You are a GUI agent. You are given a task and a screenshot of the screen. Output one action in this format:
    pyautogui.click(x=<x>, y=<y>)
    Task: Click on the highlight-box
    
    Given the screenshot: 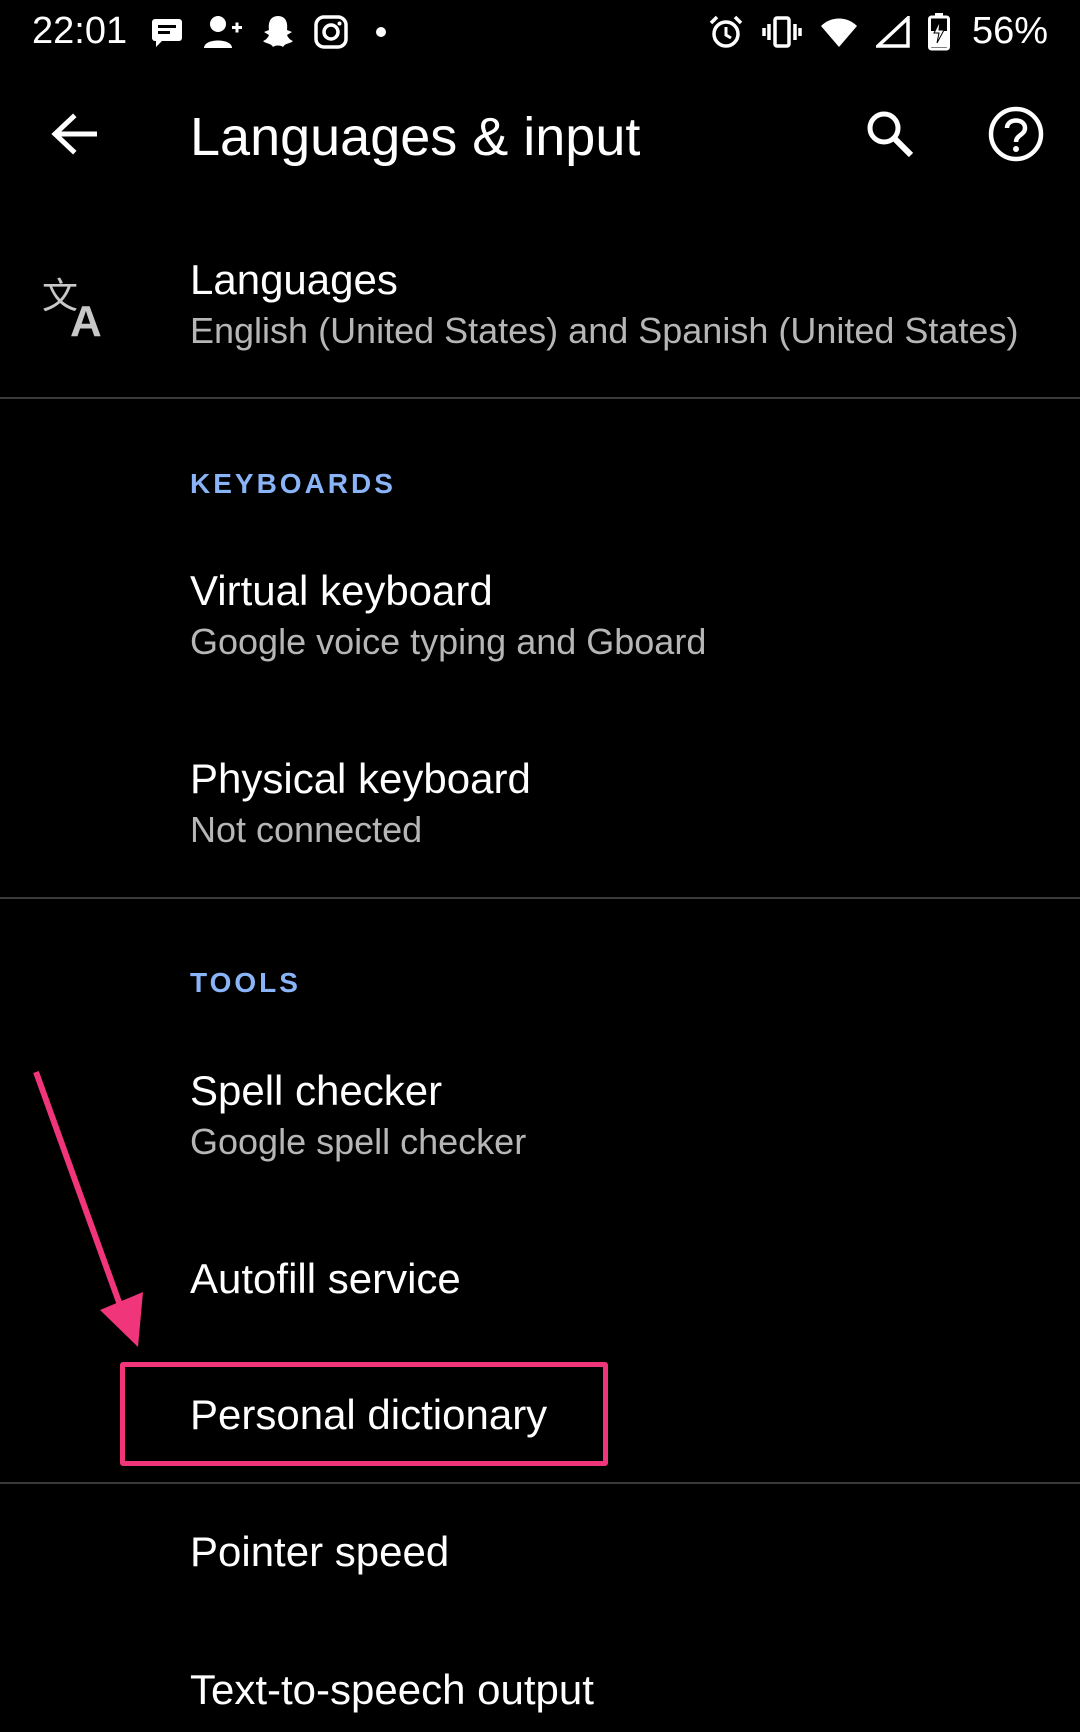 What is the action you would take?
    pyautogui.click(x=364, y=1414)
    